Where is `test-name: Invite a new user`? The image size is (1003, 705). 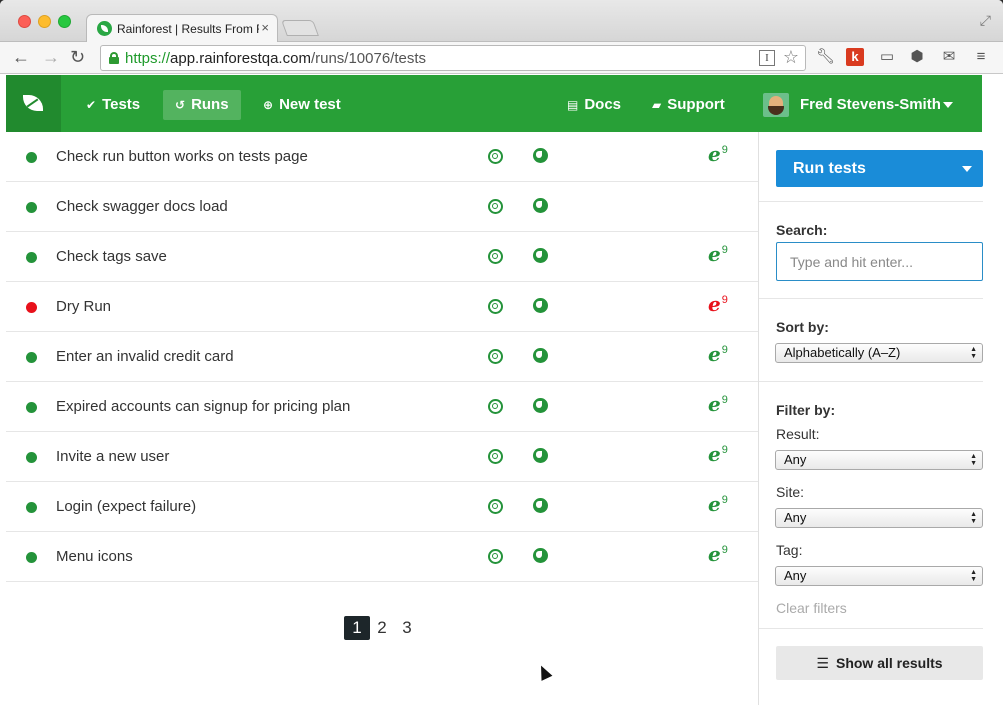
test-name: Invite a new user is located at coordinates (112, 456).